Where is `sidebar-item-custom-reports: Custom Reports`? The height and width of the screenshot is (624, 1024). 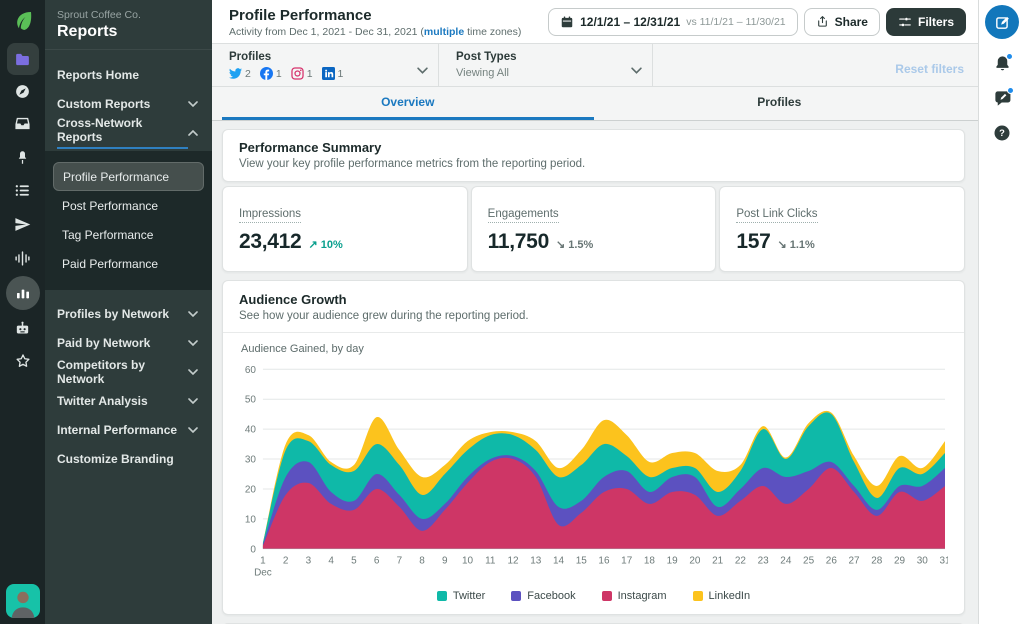 sidebar-item-custom-reports: Custom Reports is located at coordinates (128, 103).